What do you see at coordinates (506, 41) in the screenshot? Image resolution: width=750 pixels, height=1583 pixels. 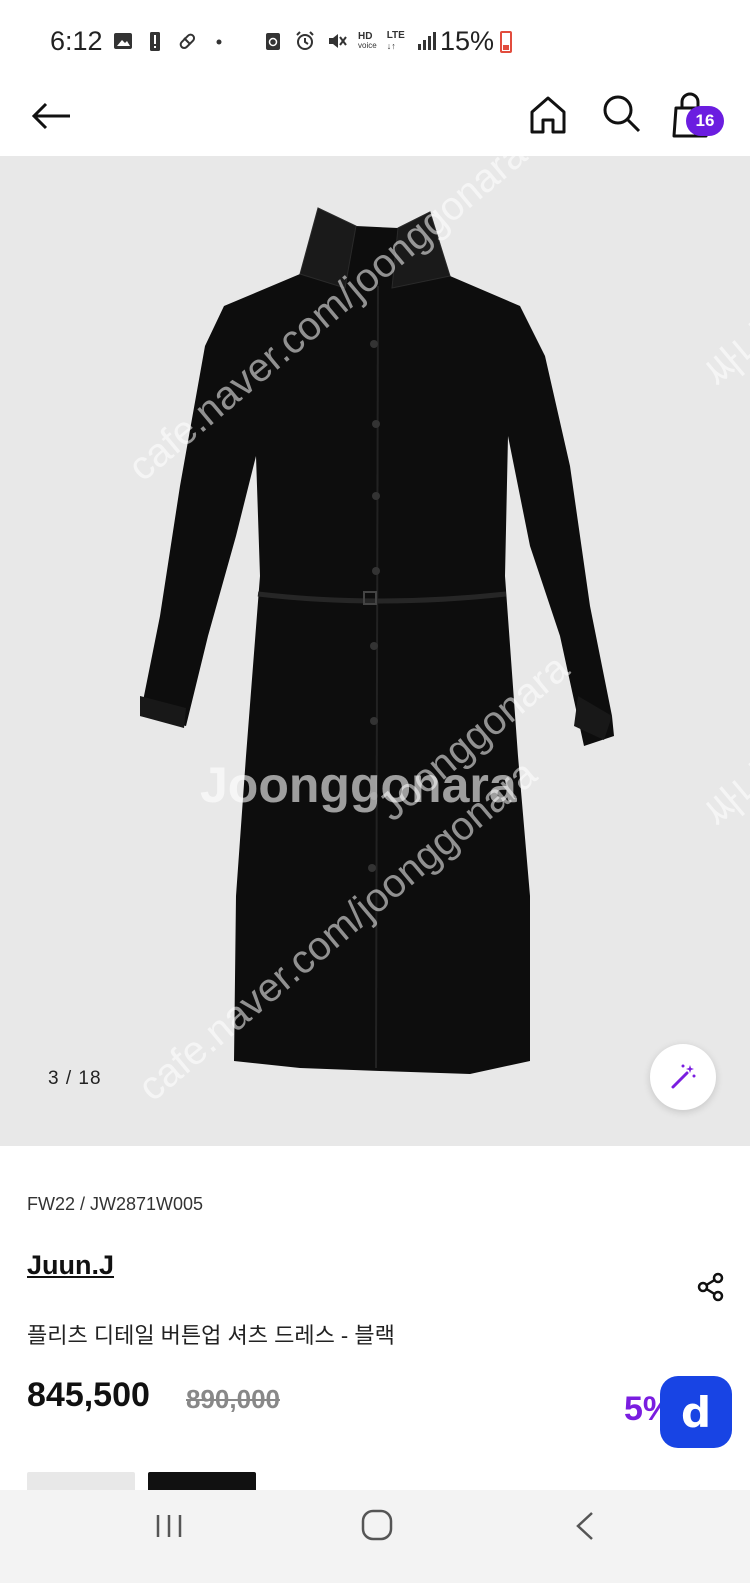 I see `battery-icon` at bounding box center [506, 41].